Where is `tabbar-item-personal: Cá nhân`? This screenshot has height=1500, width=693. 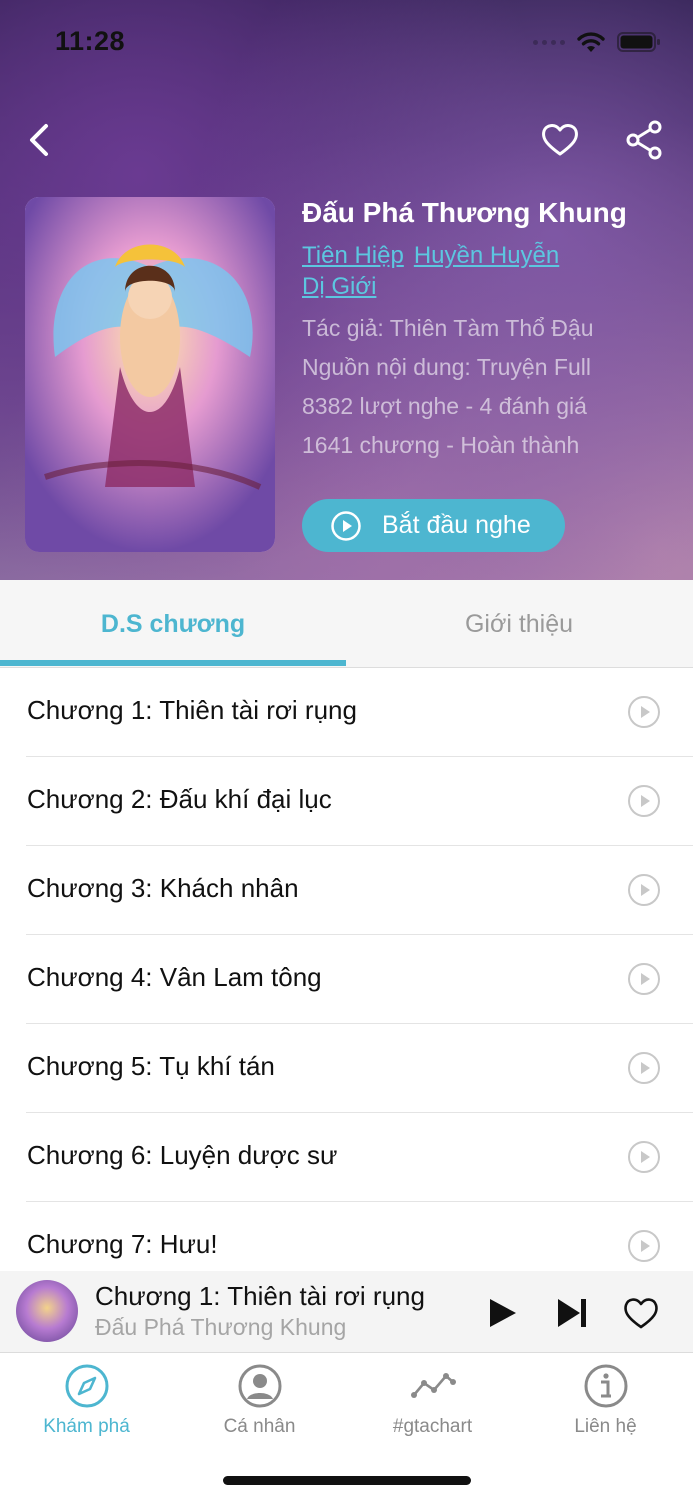 tabbar-item-personal: Cá nhân is located at coordinates (259, 1400).